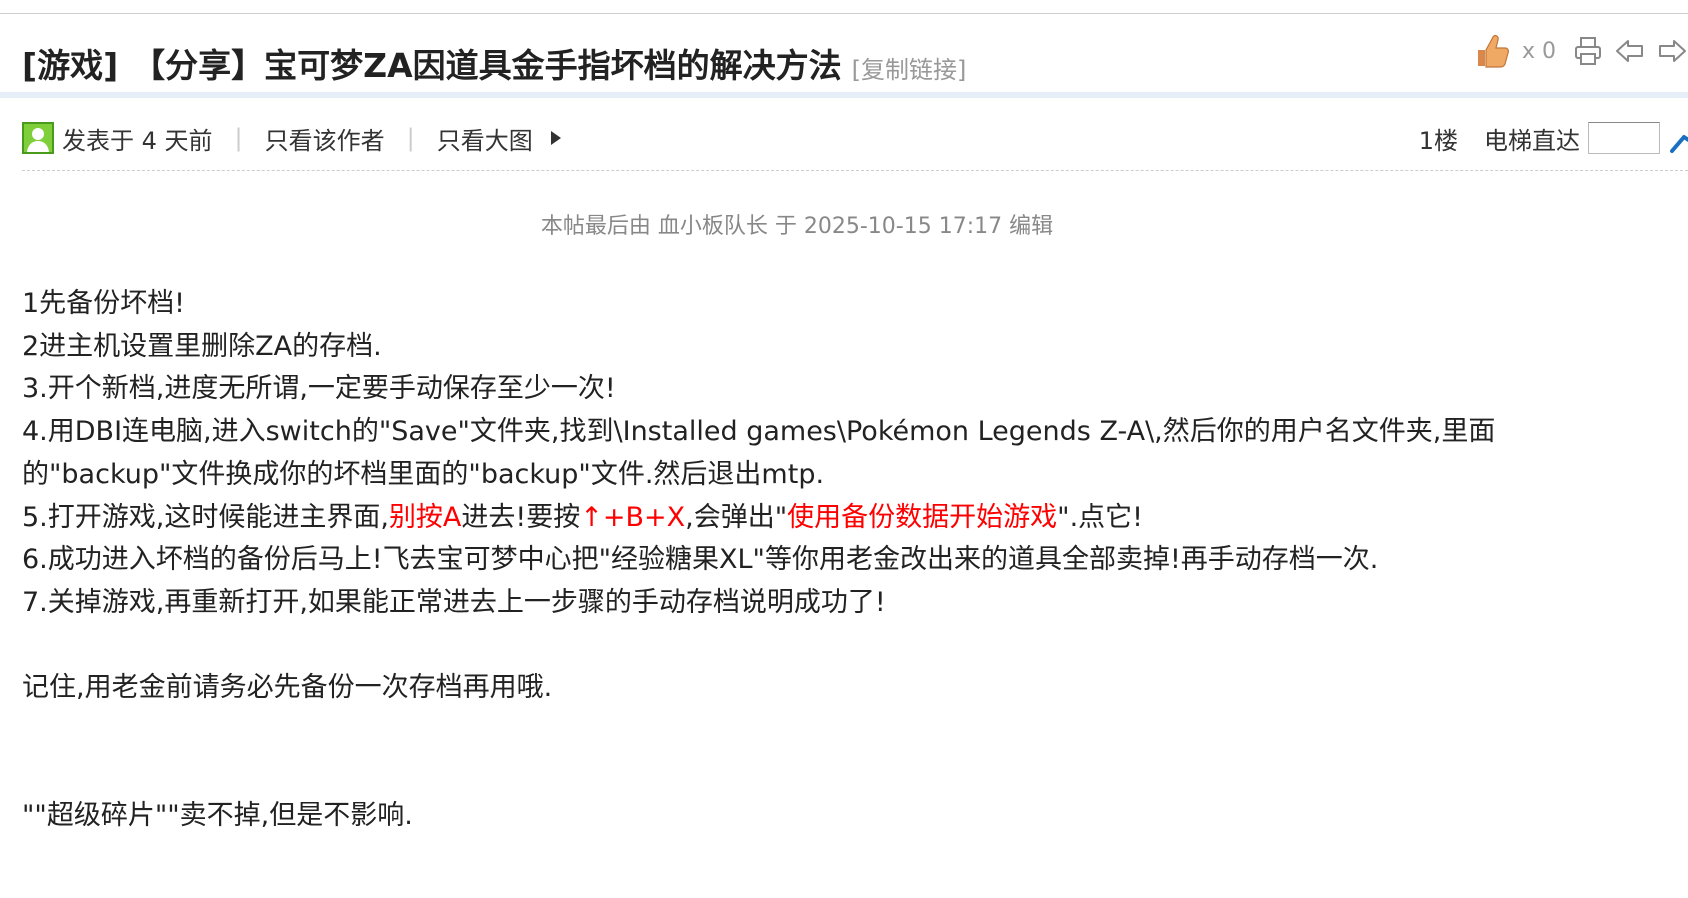 The image size is (1688, 898). Describe the element at coordinates (425, 517) in the screenshot. I see `highlight-text: 别按A` at that location.